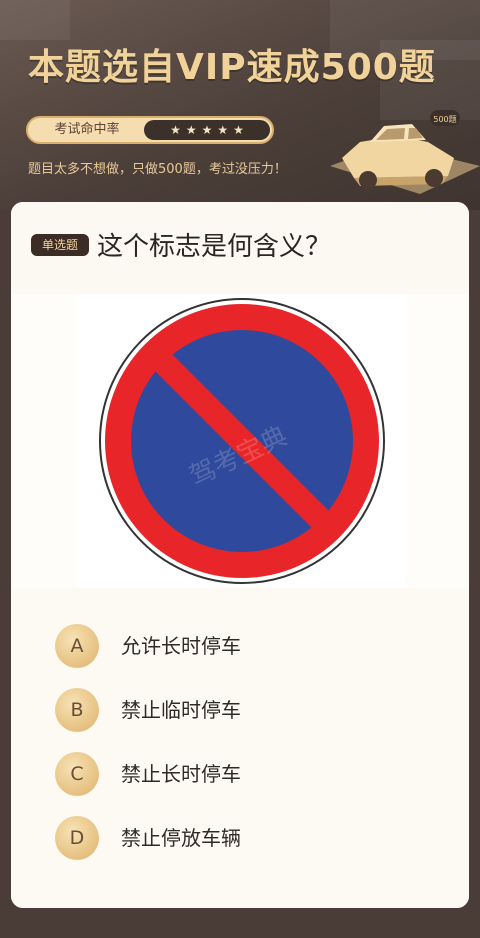 This screenshot has width=480, height=938. Describe the element at coordinates (77, 838) in the screenshot. I see `option-d-letter: D` at that location.